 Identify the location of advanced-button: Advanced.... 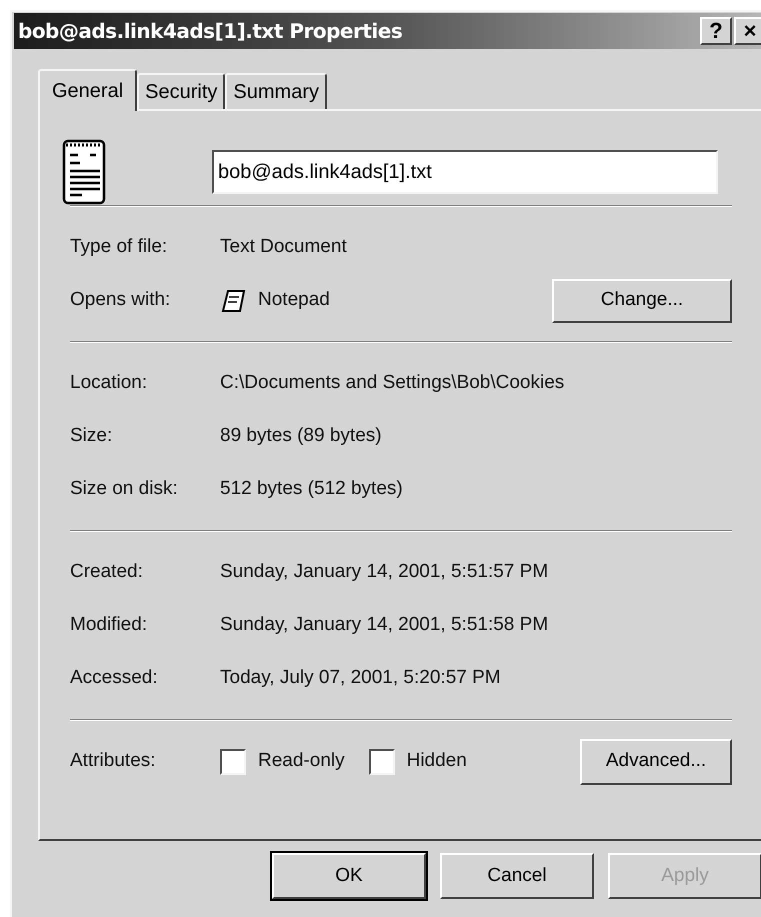
(656, 761).